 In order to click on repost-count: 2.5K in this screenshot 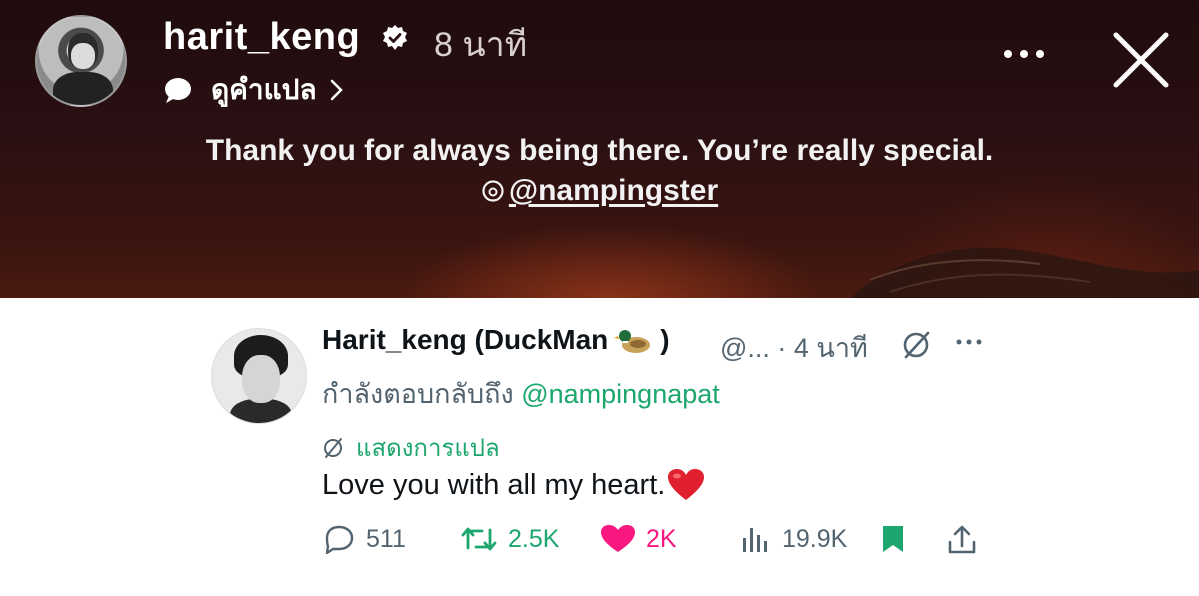, I will do `click(534, 538)`.